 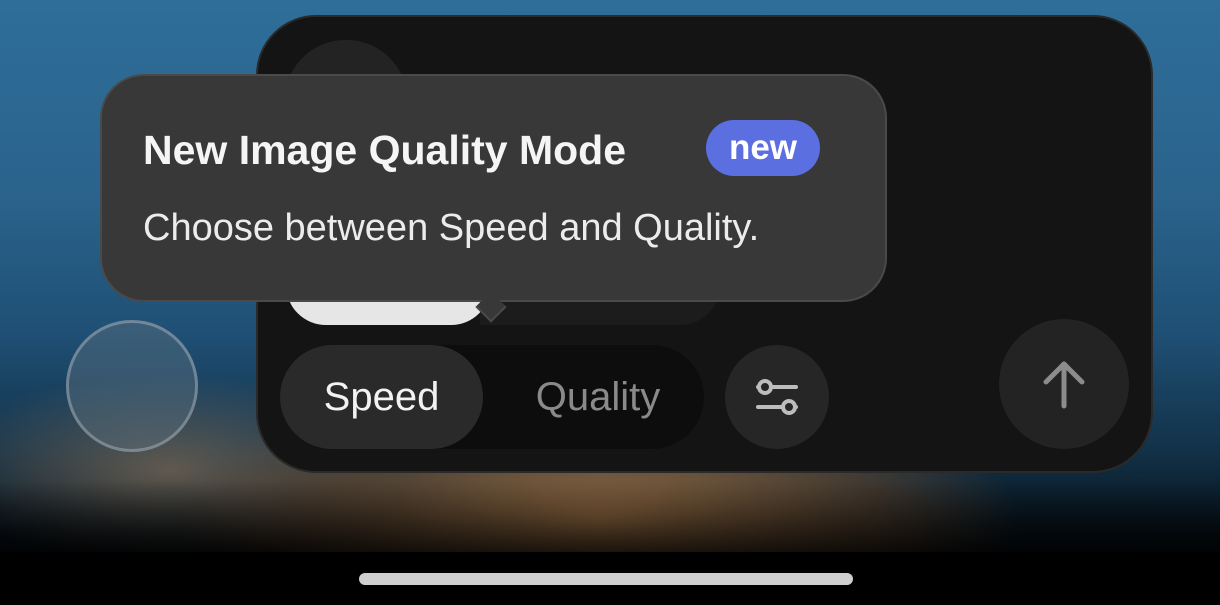 I want to click on quality-option: Quality, so click(x=598, y=397).